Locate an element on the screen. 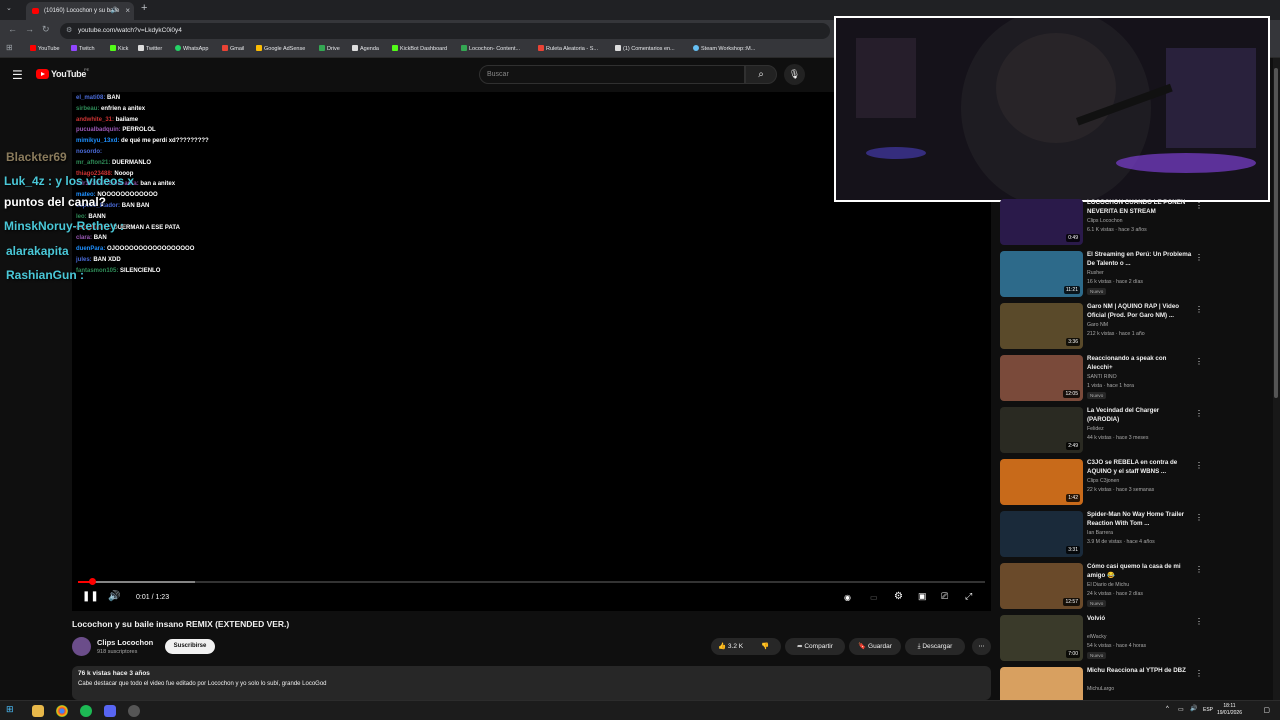 The image size is (1280, 720). new-tab-button: + is located at coordinates (144, 8).